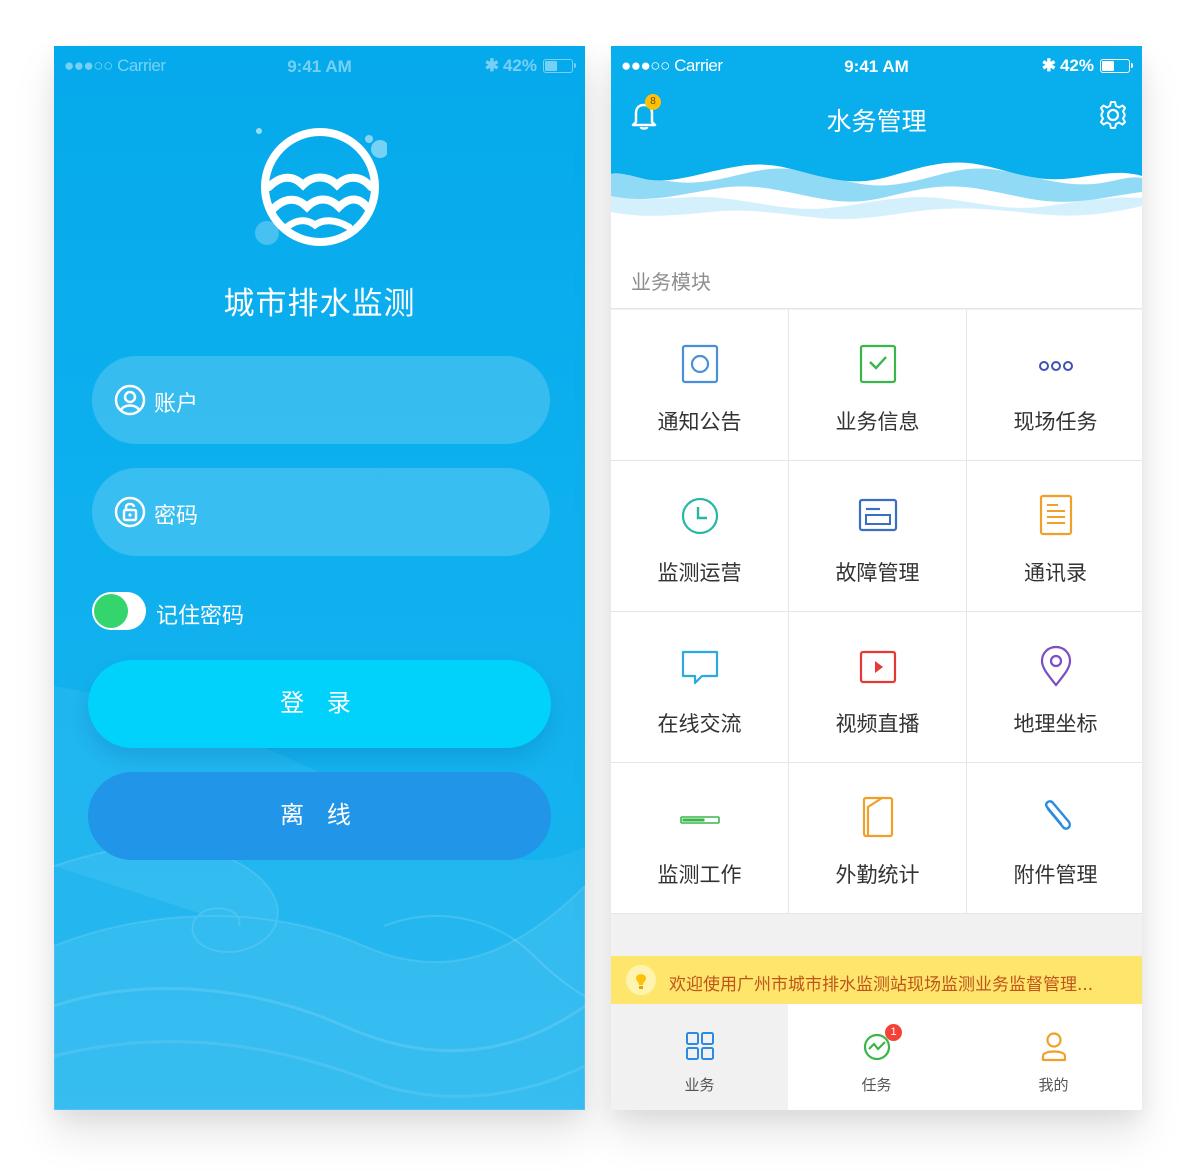 Image resolution: width=1200 pixels, height=1175 pixels. I want to click on module-fieldwork-stats: 外勤统计, so click(877, 838).